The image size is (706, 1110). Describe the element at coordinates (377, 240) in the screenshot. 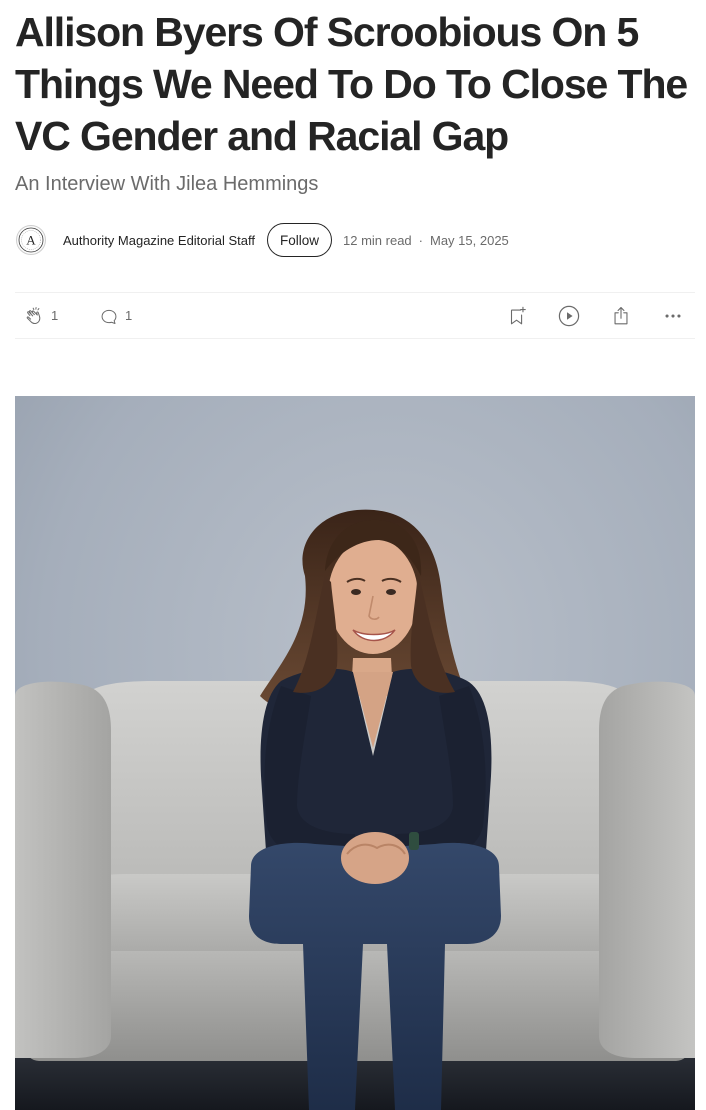

I see `read-time: 12 min read` at that location.